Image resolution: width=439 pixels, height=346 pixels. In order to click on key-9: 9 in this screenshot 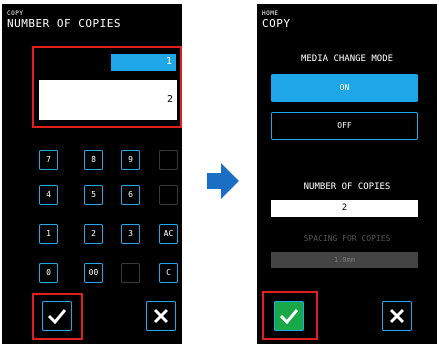, I will do `click(130, 160)`.